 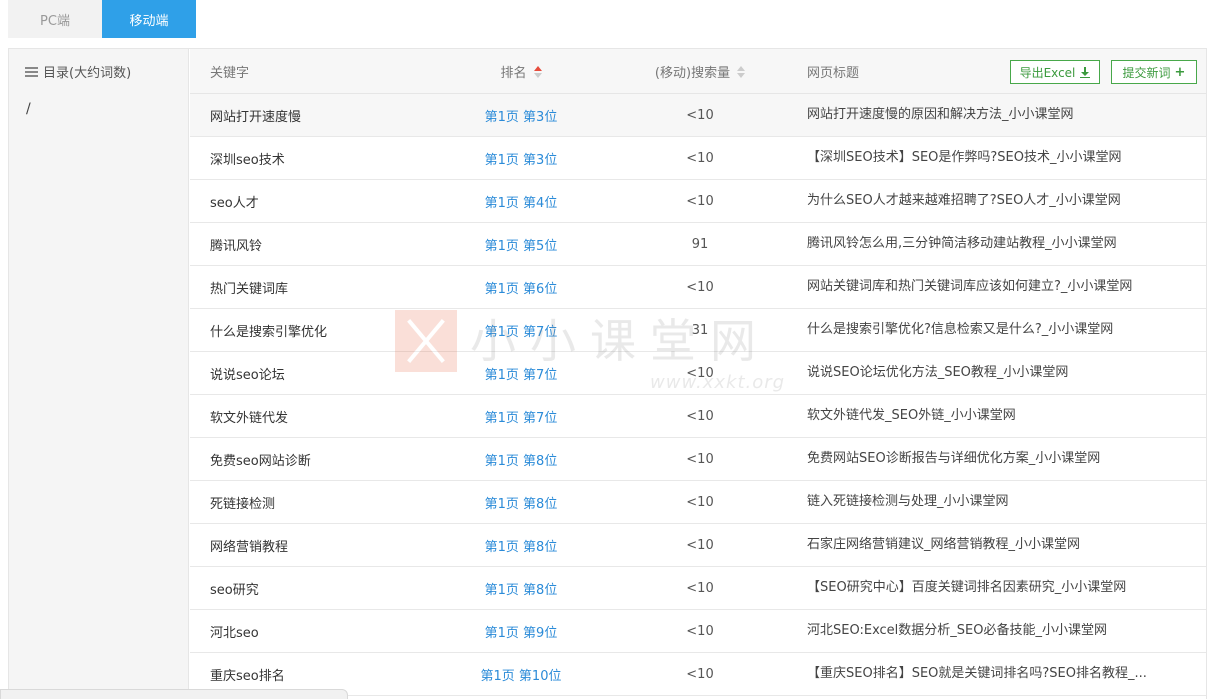 What do you see at coordinates (55, 19) in the screenshot?
I see `tab-pc: PC端` at bounding box center [55, 19].